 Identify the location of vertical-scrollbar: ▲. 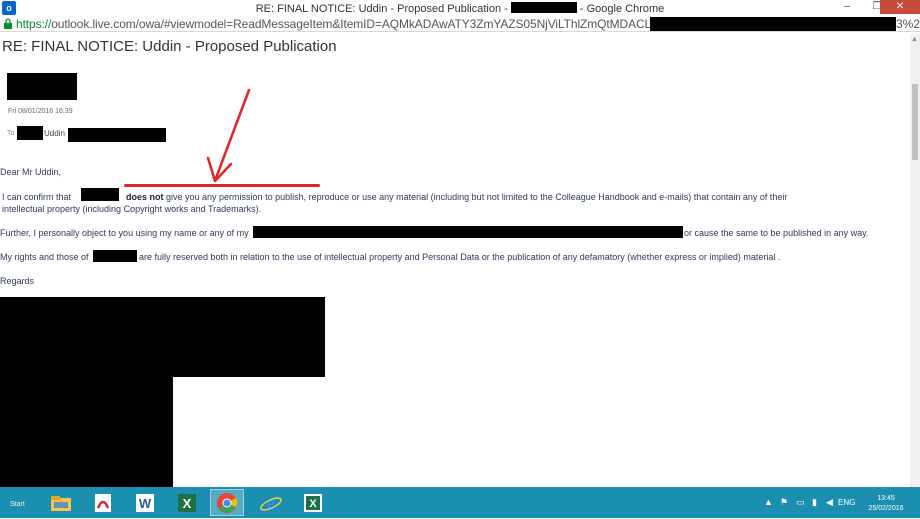
(915, 260).